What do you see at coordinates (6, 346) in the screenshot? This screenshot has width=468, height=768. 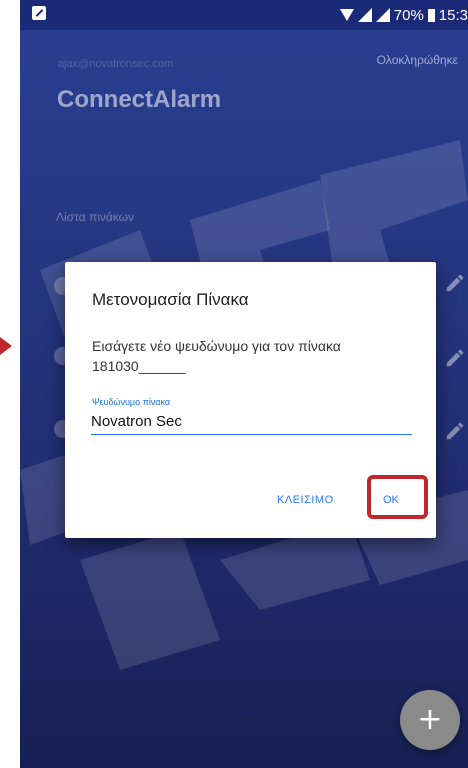 I see `pointer-arrow` at bounding box center [6, 346].